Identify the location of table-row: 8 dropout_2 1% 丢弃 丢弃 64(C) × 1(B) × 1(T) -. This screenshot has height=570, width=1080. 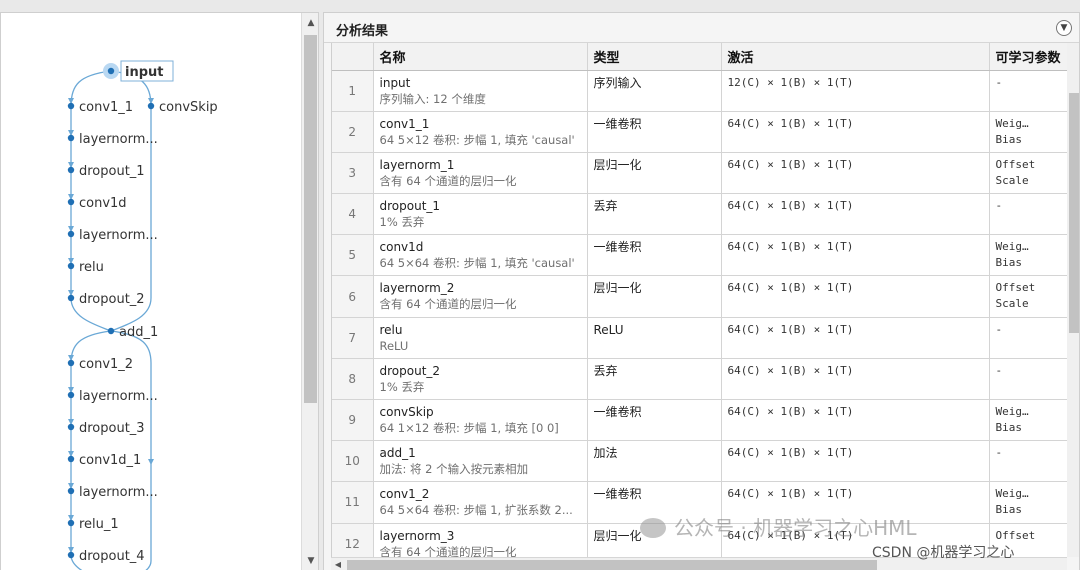
(705, 379).